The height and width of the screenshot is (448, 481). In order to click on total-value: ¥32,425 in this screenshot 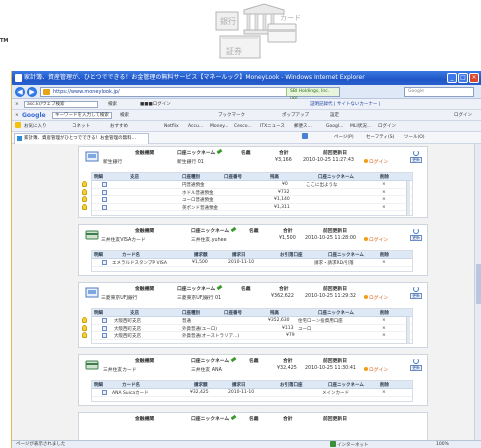, I will do `click(287, 368)`.